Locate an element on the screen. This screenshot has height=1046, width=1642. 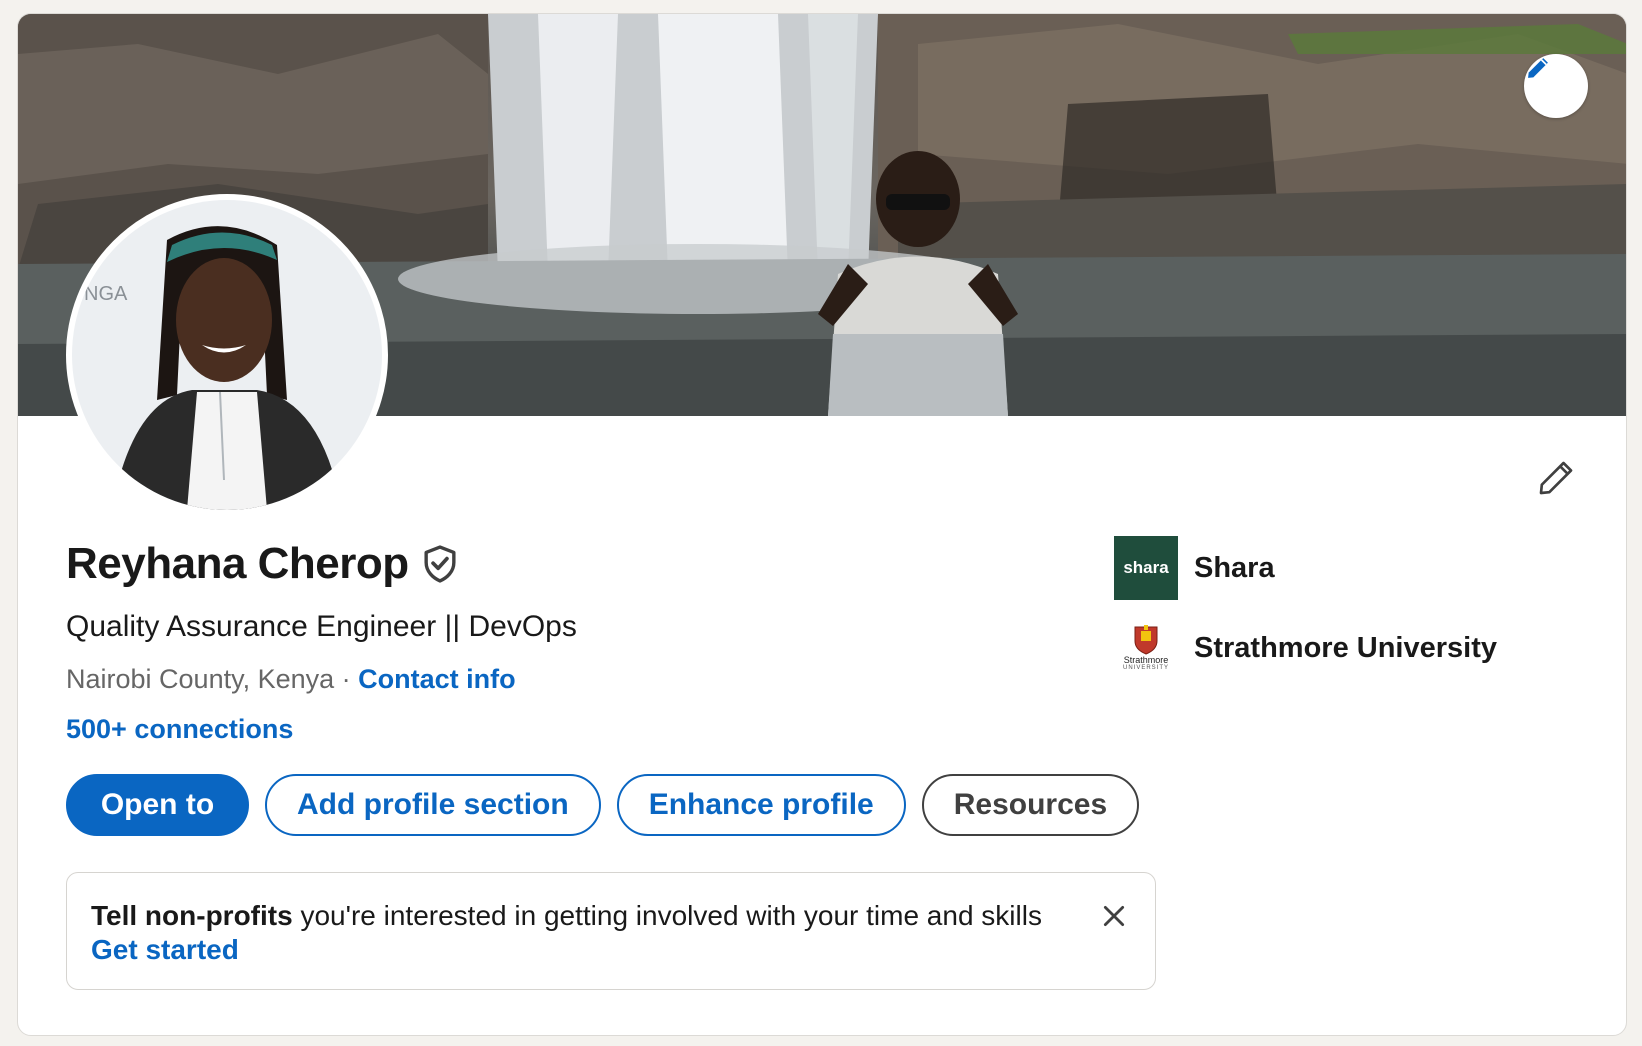
strathmore-logo-text: Strathmore is located at coordinates (1146, 659).